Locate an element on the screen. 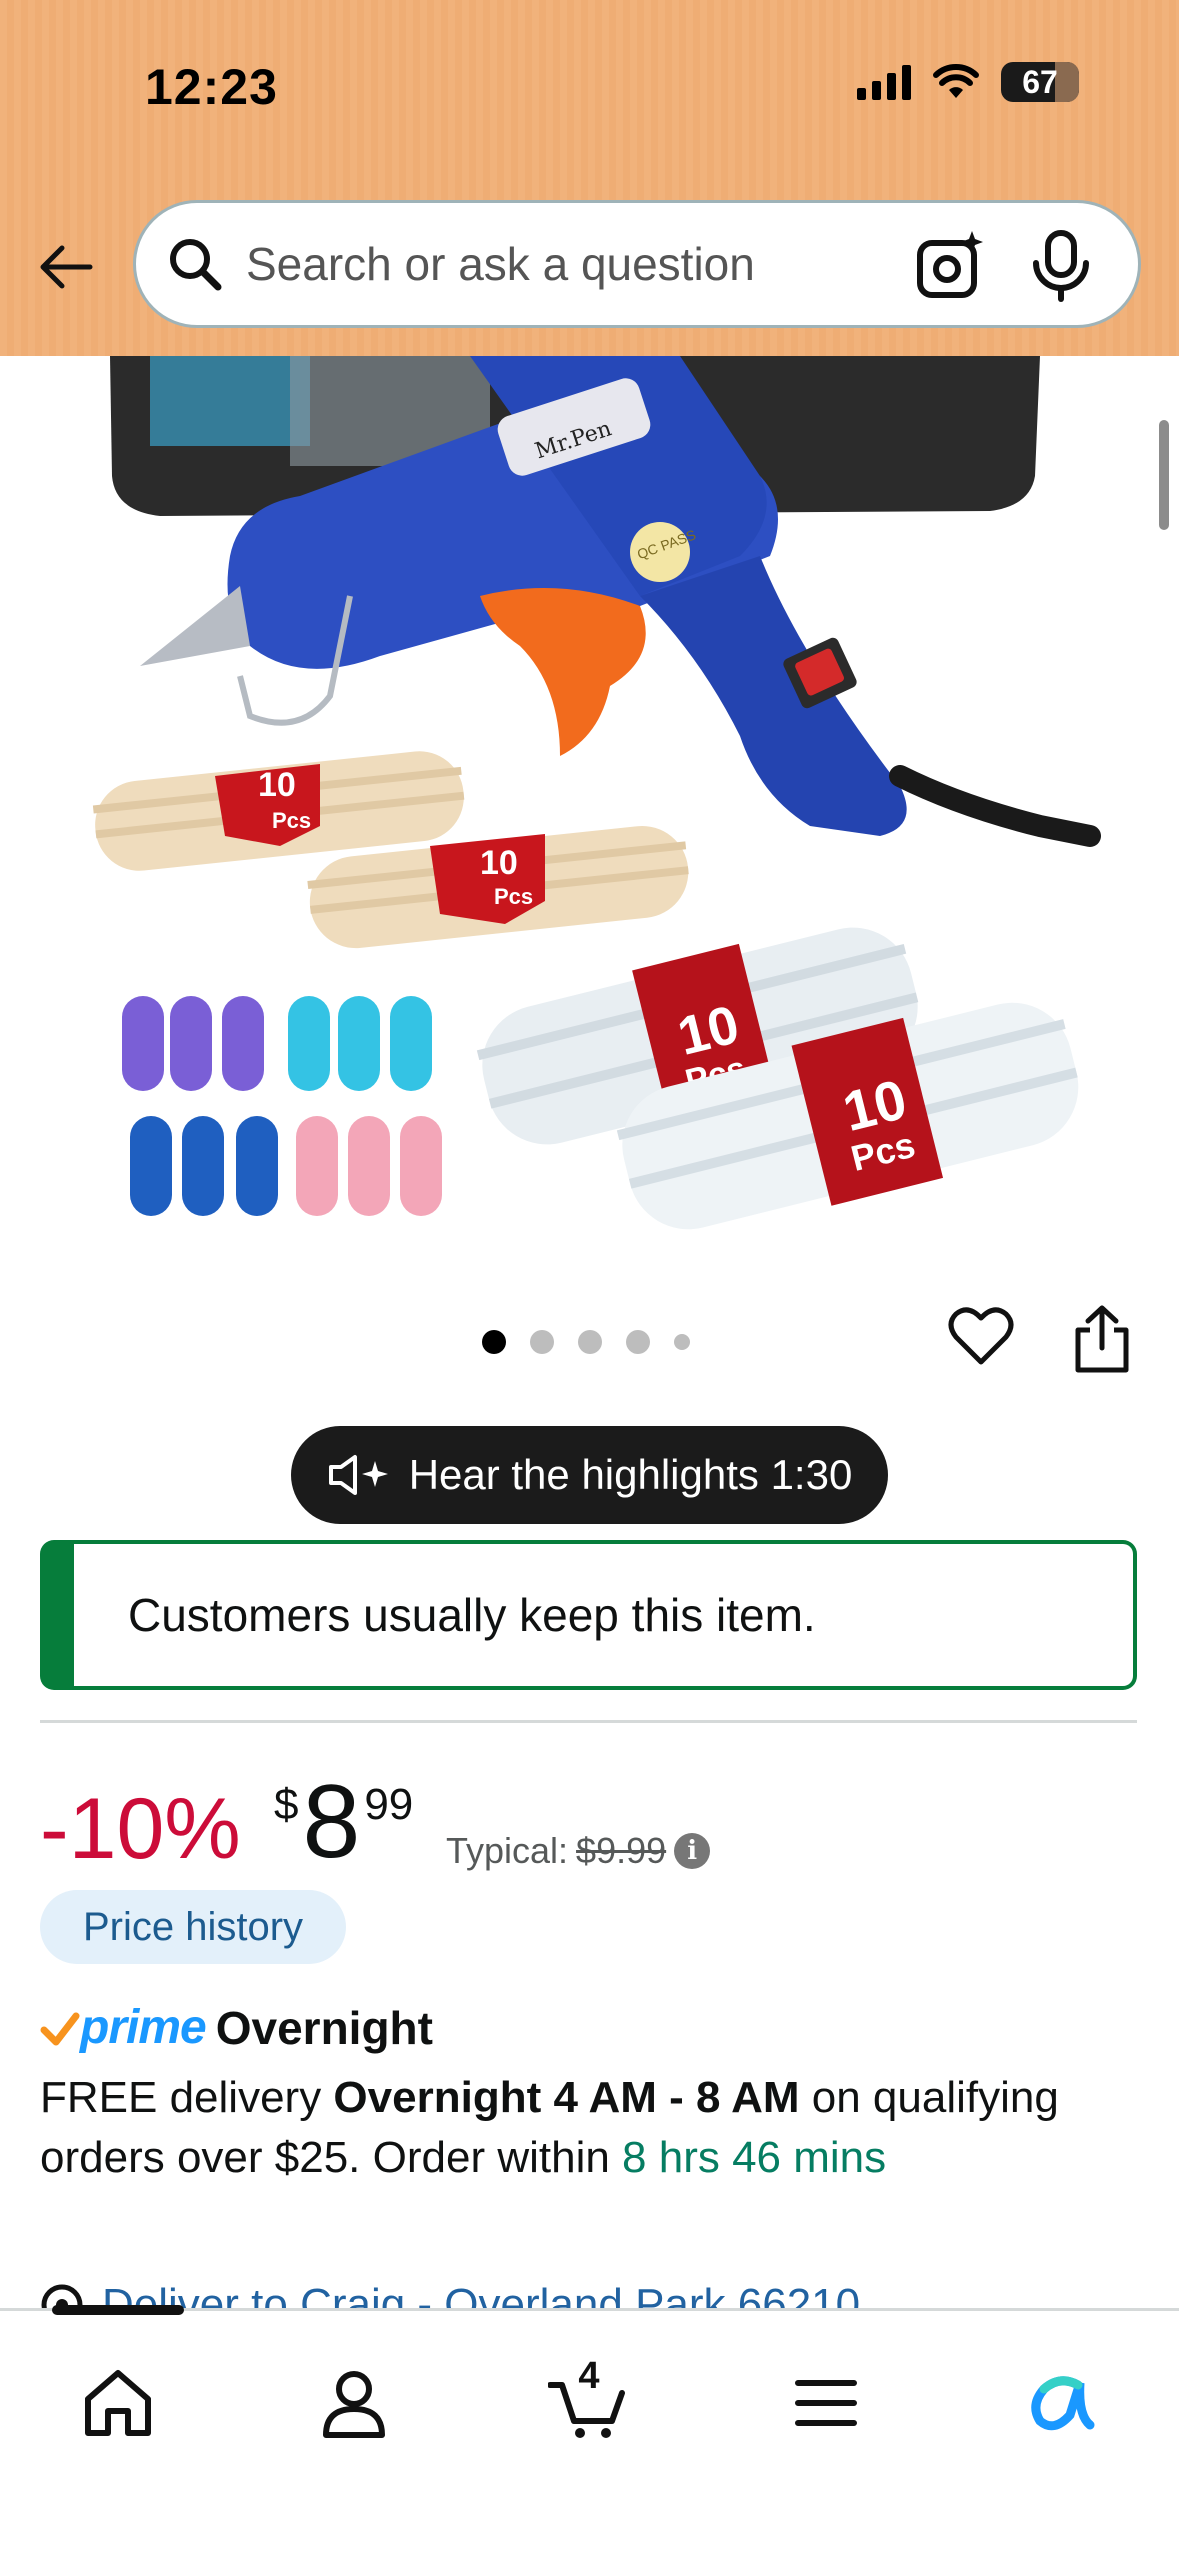  back-arrow-icon is located at coordinates (66, 267).